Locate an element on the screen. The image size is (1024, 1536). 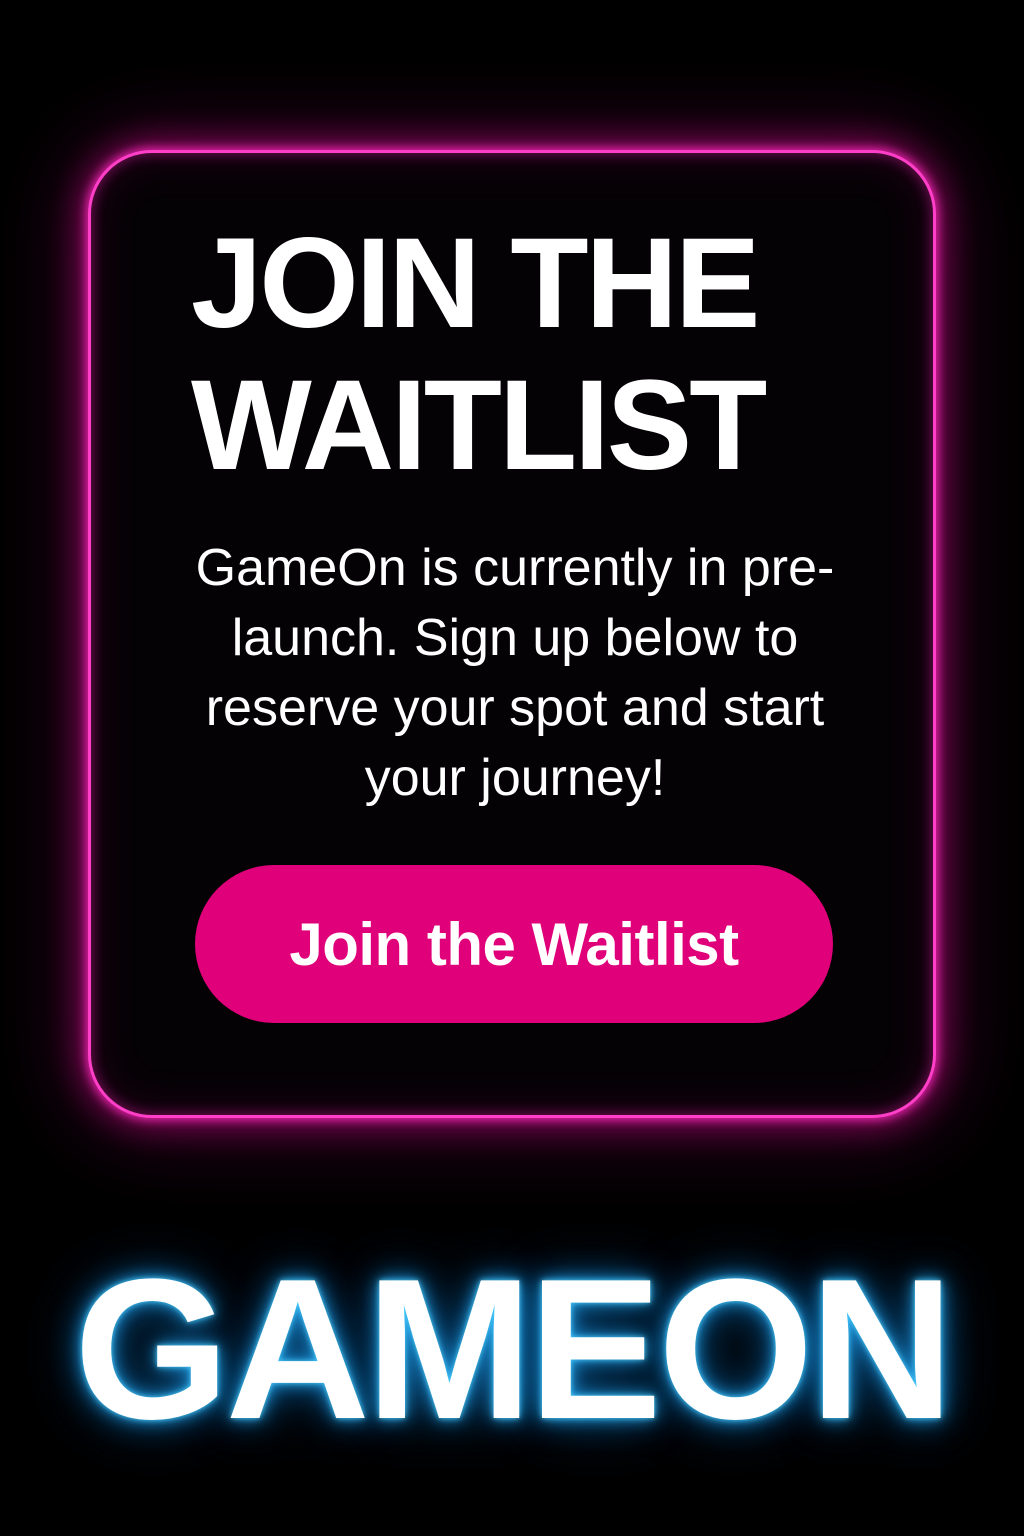
headline-line-2: WAITLIST is located at coordinates (479, 425).